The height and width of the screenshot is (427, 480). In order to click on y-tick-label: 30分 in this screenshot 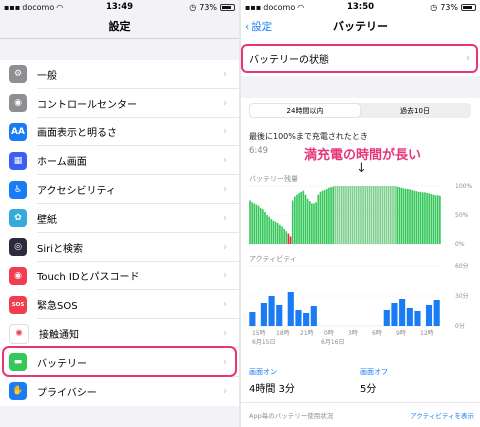, I will do `click(462, 296)`.